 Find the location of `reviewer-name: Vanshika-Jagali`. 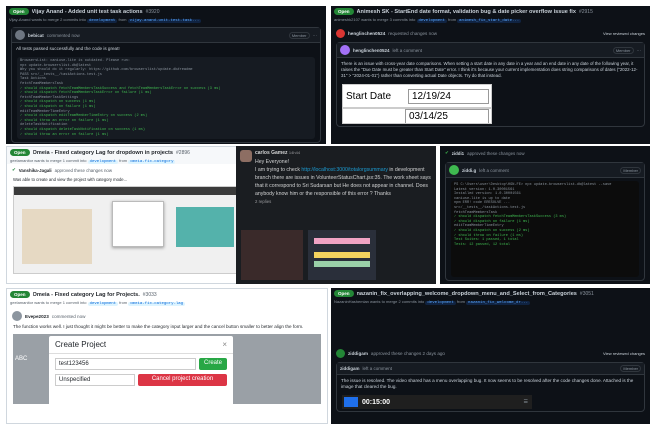

reviewer-name: Vanshika-Jagali is located at coordinates (35, 170).